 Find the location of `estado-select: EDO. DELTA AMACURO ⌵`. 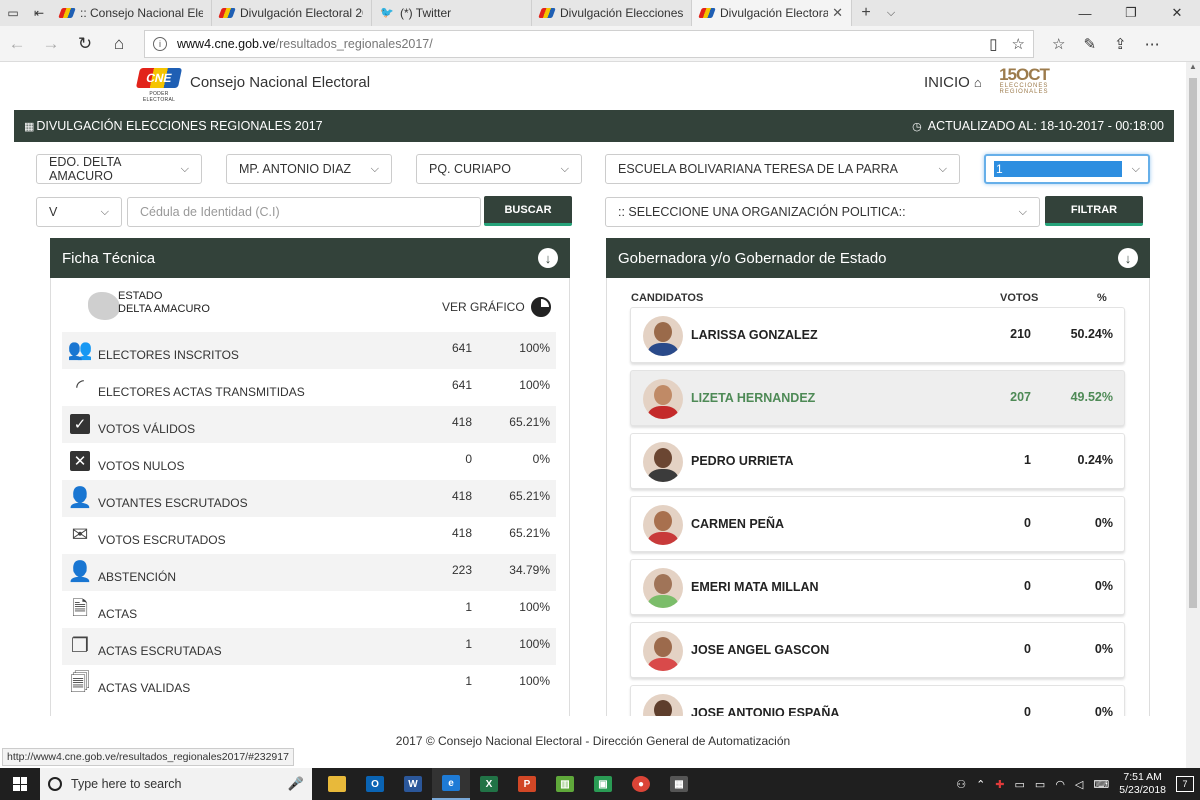

estado-select: EDO. DELTA AMACURO ⌵ is located at coordinates (119, 169).